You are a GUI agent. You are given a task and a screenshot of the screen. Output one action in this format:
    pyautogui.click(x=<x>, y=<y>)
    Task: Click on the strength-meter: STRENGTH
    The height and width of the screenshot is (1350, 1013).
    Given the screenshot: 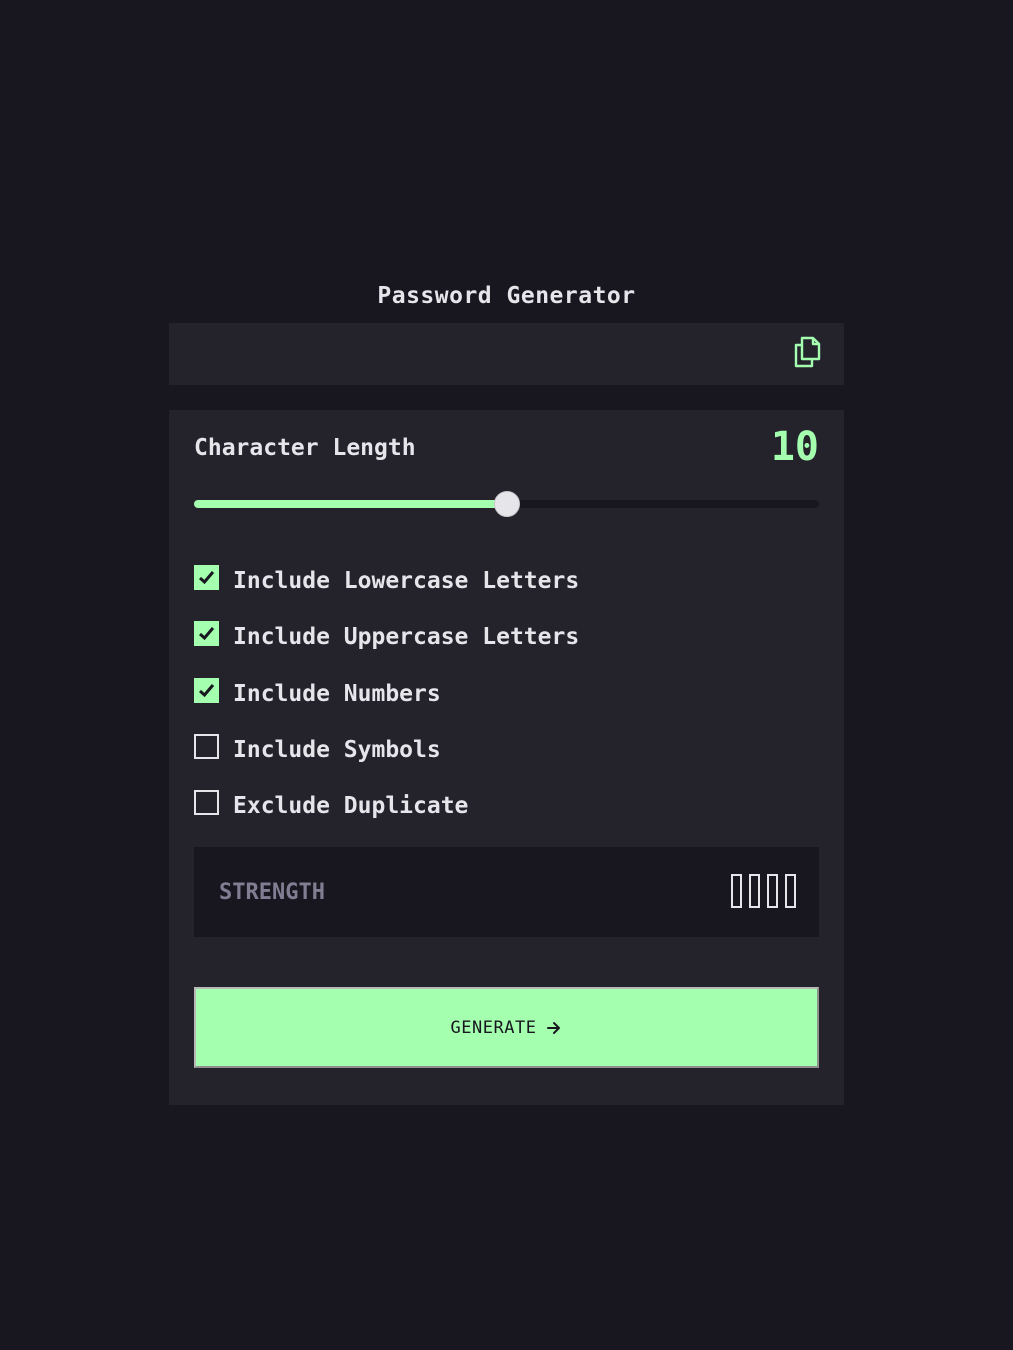 What is the action you would take?
    pyautogui.click(x=506, y=892)
    